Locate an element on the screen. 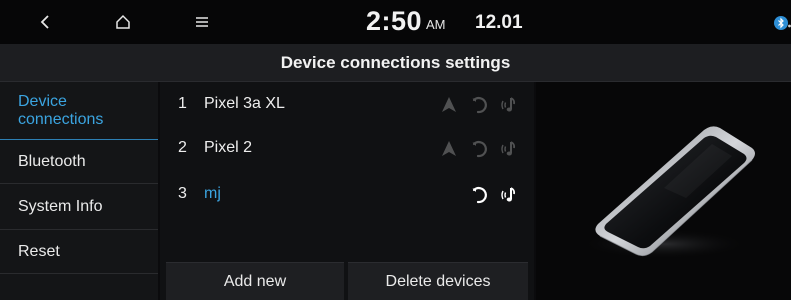  clock-time: 2:50 is located at coordinates (394, 21).